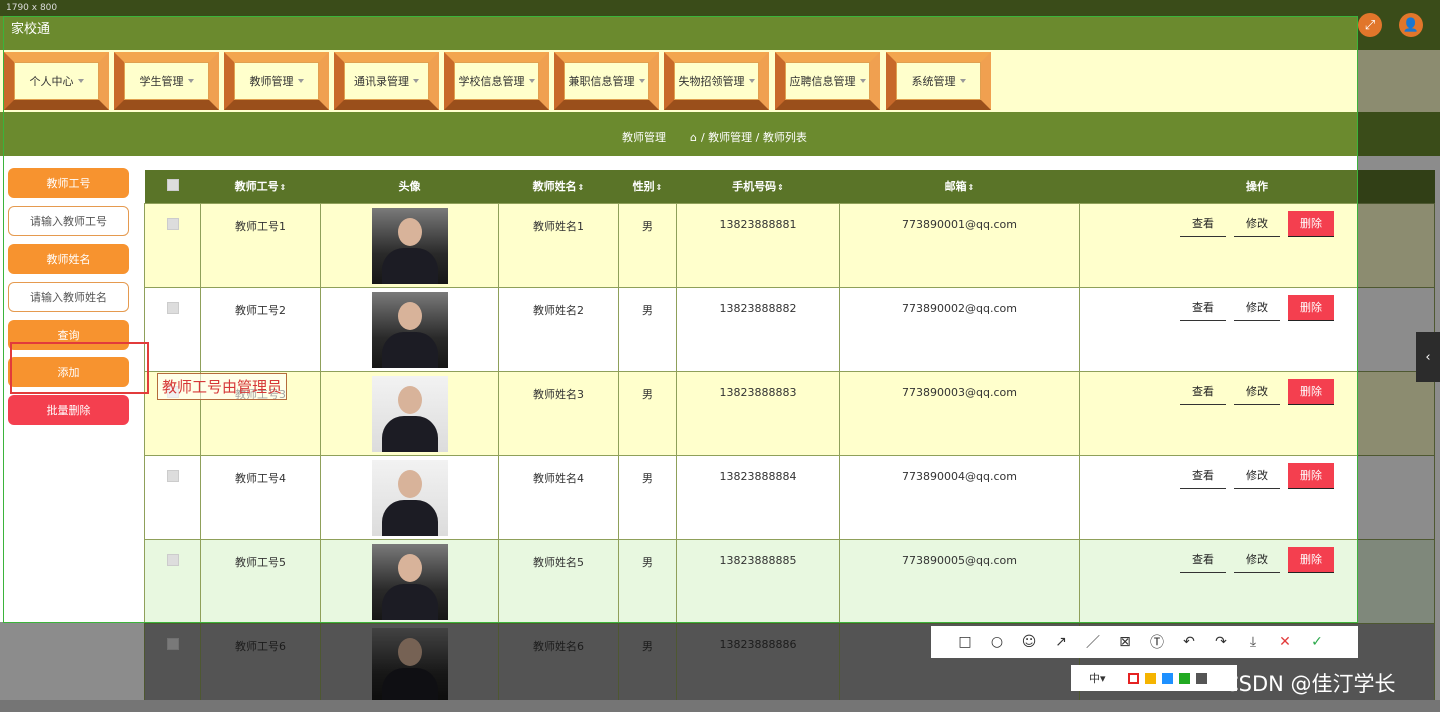 This screenshot has width=1440, height=712. I want to click on cell-phone: 13823888881, so click(758, 245).